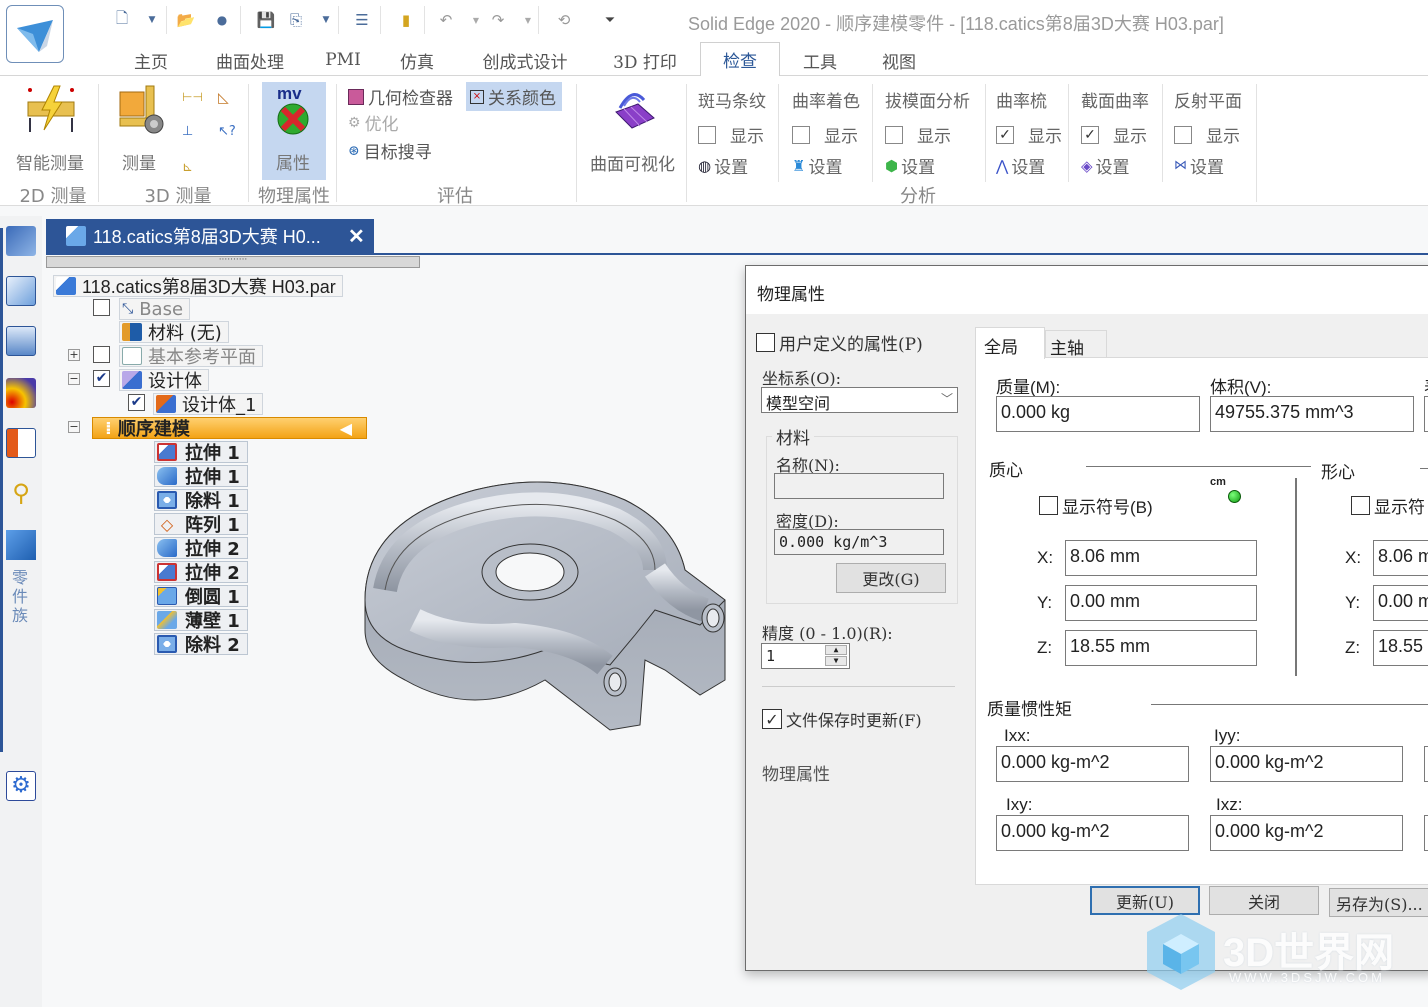  What do you see at coordinates (1161, 648) in the screenshot?
I see `com-z-field: 18.55 mm` at bounding box center [1161, 648].